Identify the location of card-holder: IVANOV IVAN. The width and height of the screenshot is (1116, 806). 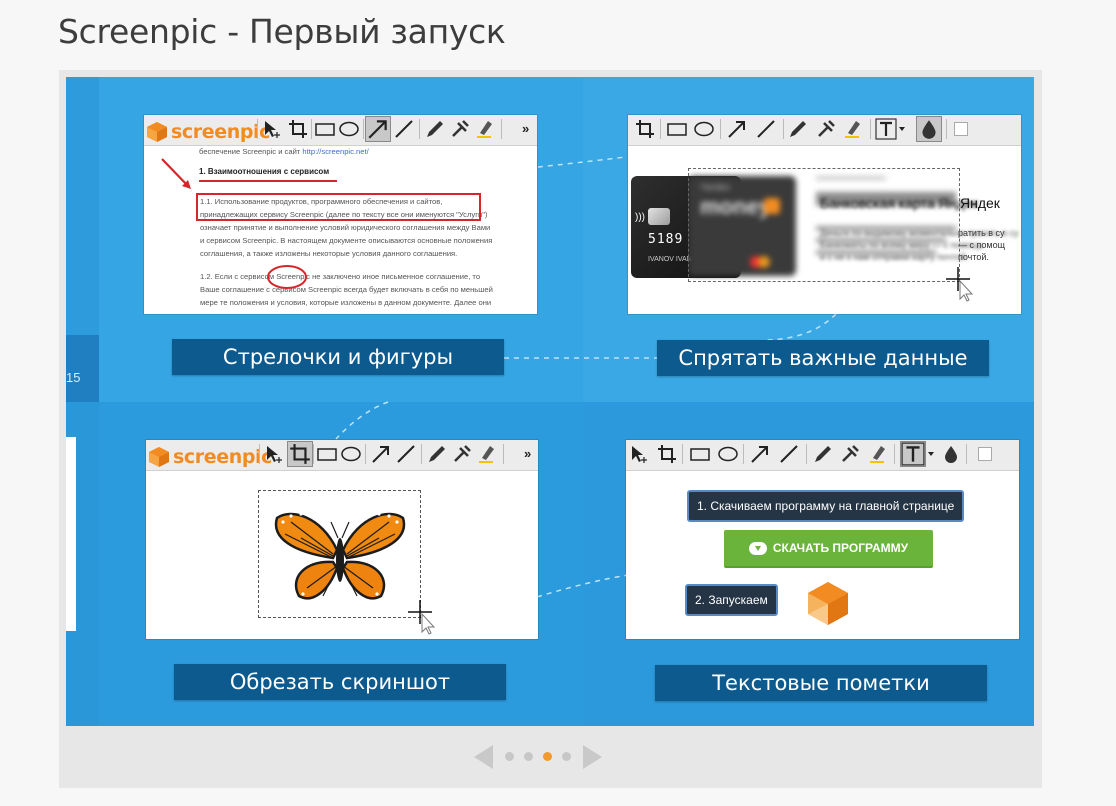
(670, 259).